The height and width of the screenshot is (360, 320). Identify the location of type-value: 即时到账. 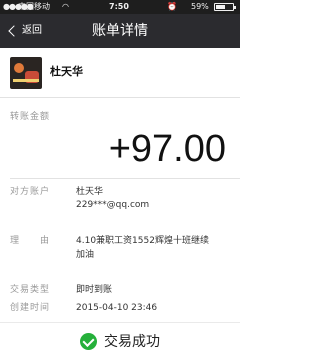
(94, 290).